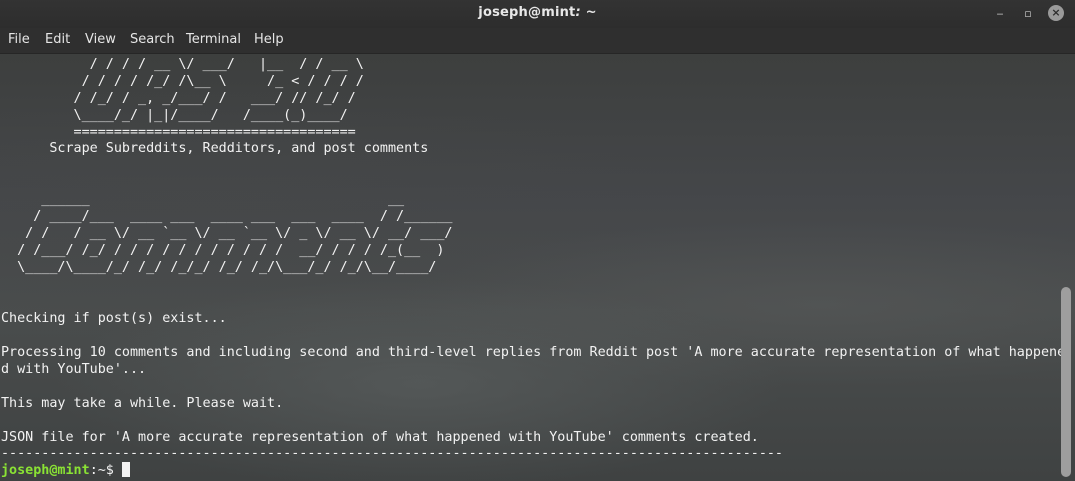 Image resolution: width=1075 pixels, height=481 pixels. I want to click on shell-prompt: joseph@mint:~$, so click(65, 470).